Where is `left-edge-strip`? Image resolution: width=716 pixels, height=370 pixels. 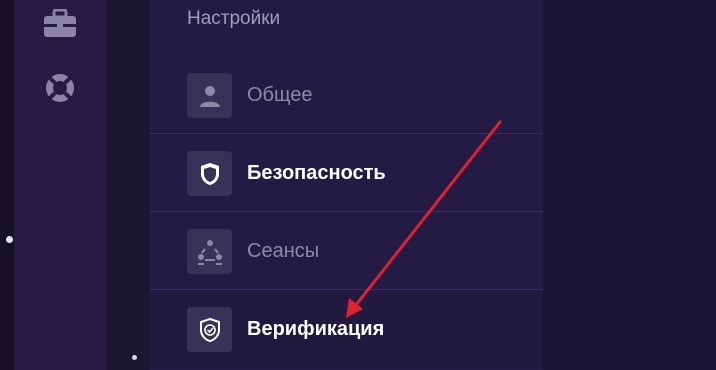 left-edge-strip is located at coordinates (7, 185).